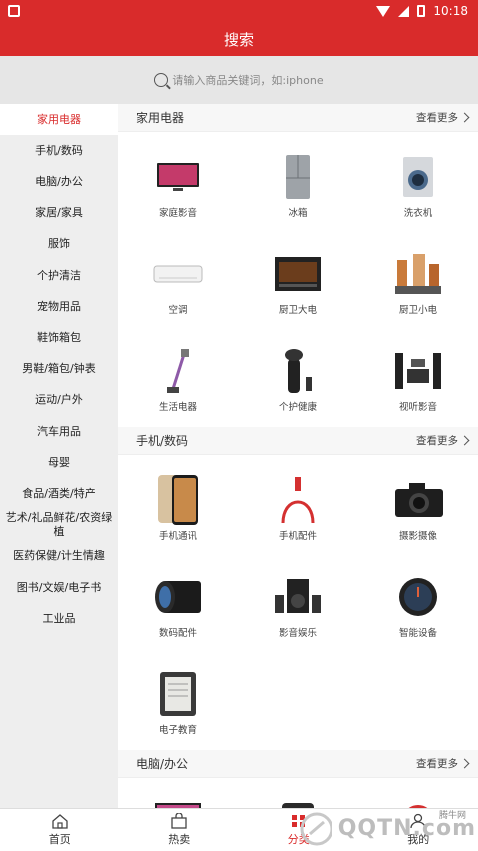  What do you see at coordinates (298, 597) in the screenshot?
I see `subwoofer-icon` at bounding box center [298, 597].